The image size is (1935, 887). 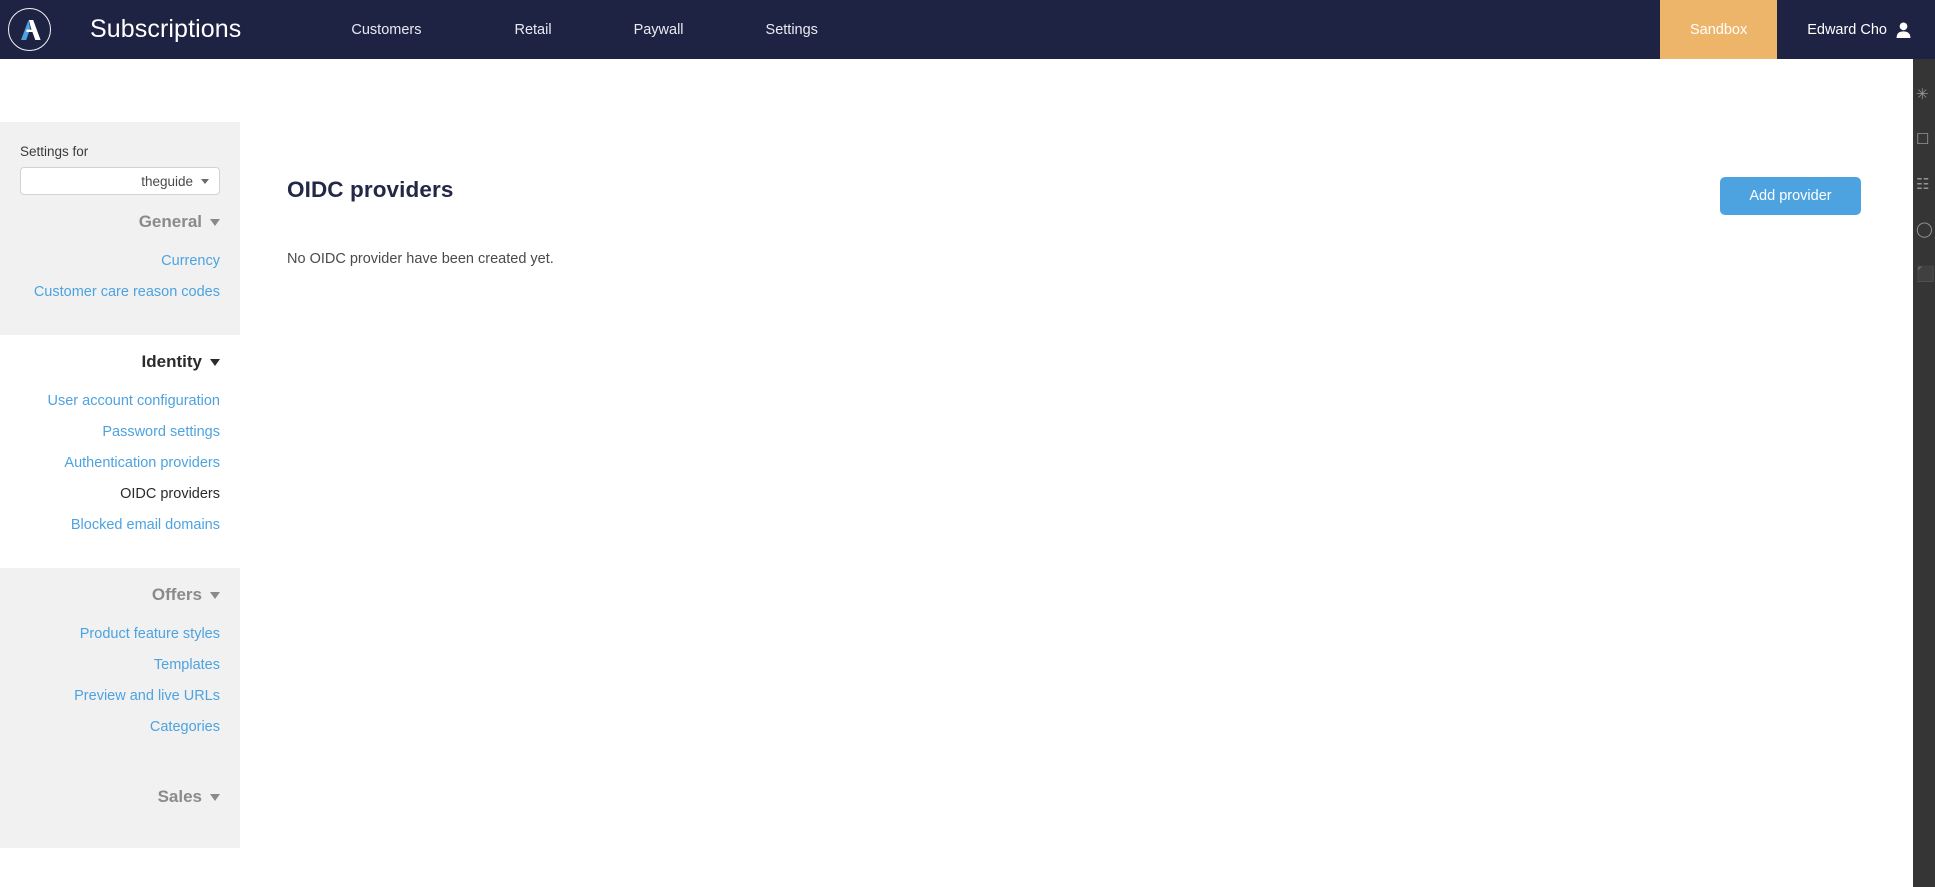 What do you see at coordinates (1101, 196) in the screenshot?
I see `page-header: OIDC providers Add provider` at bounding box center [1101, 196].